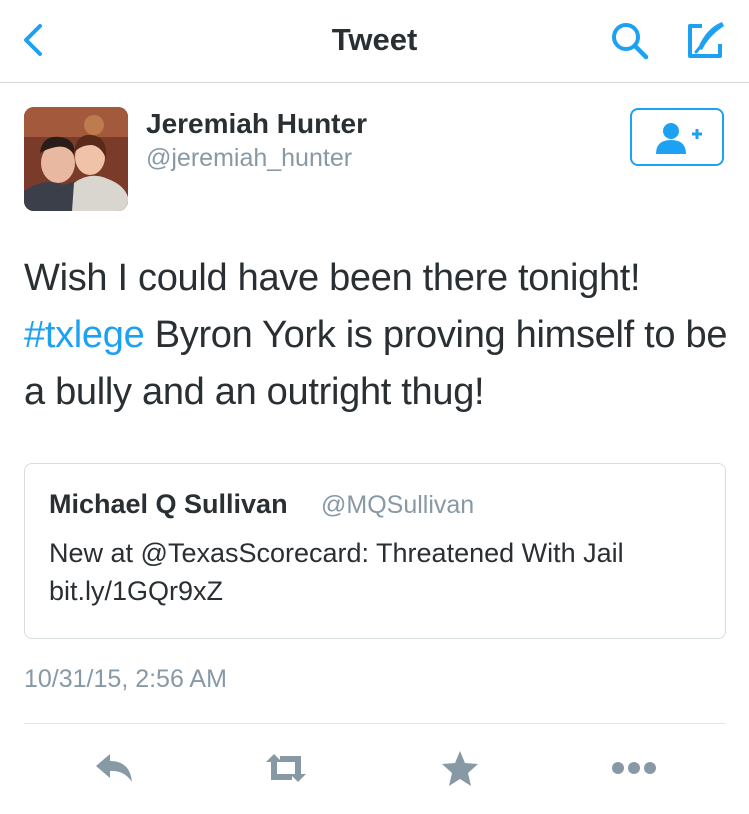 This screenshot has height=814, width=749. I want to click on add-user-icon, so click(679, 138).